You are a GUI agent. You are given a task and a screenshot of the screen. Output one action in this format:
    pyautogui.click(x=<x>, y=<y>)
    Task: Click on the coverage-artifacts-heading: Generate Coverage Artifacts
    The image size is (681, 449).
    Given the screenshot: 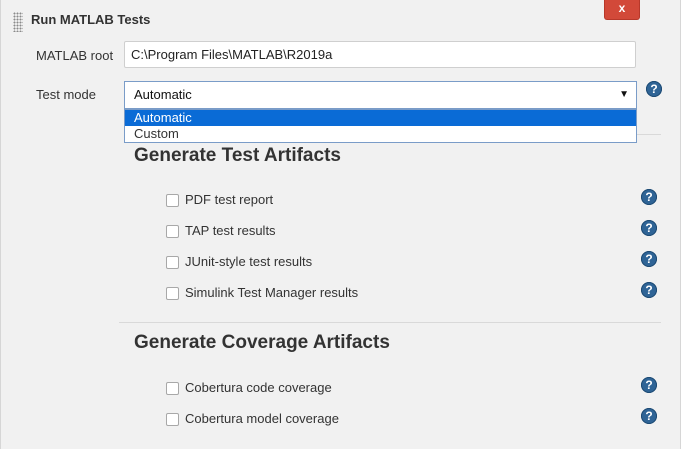 What is the action you would take?
    pyautogui.click(x=262, y=342)
    